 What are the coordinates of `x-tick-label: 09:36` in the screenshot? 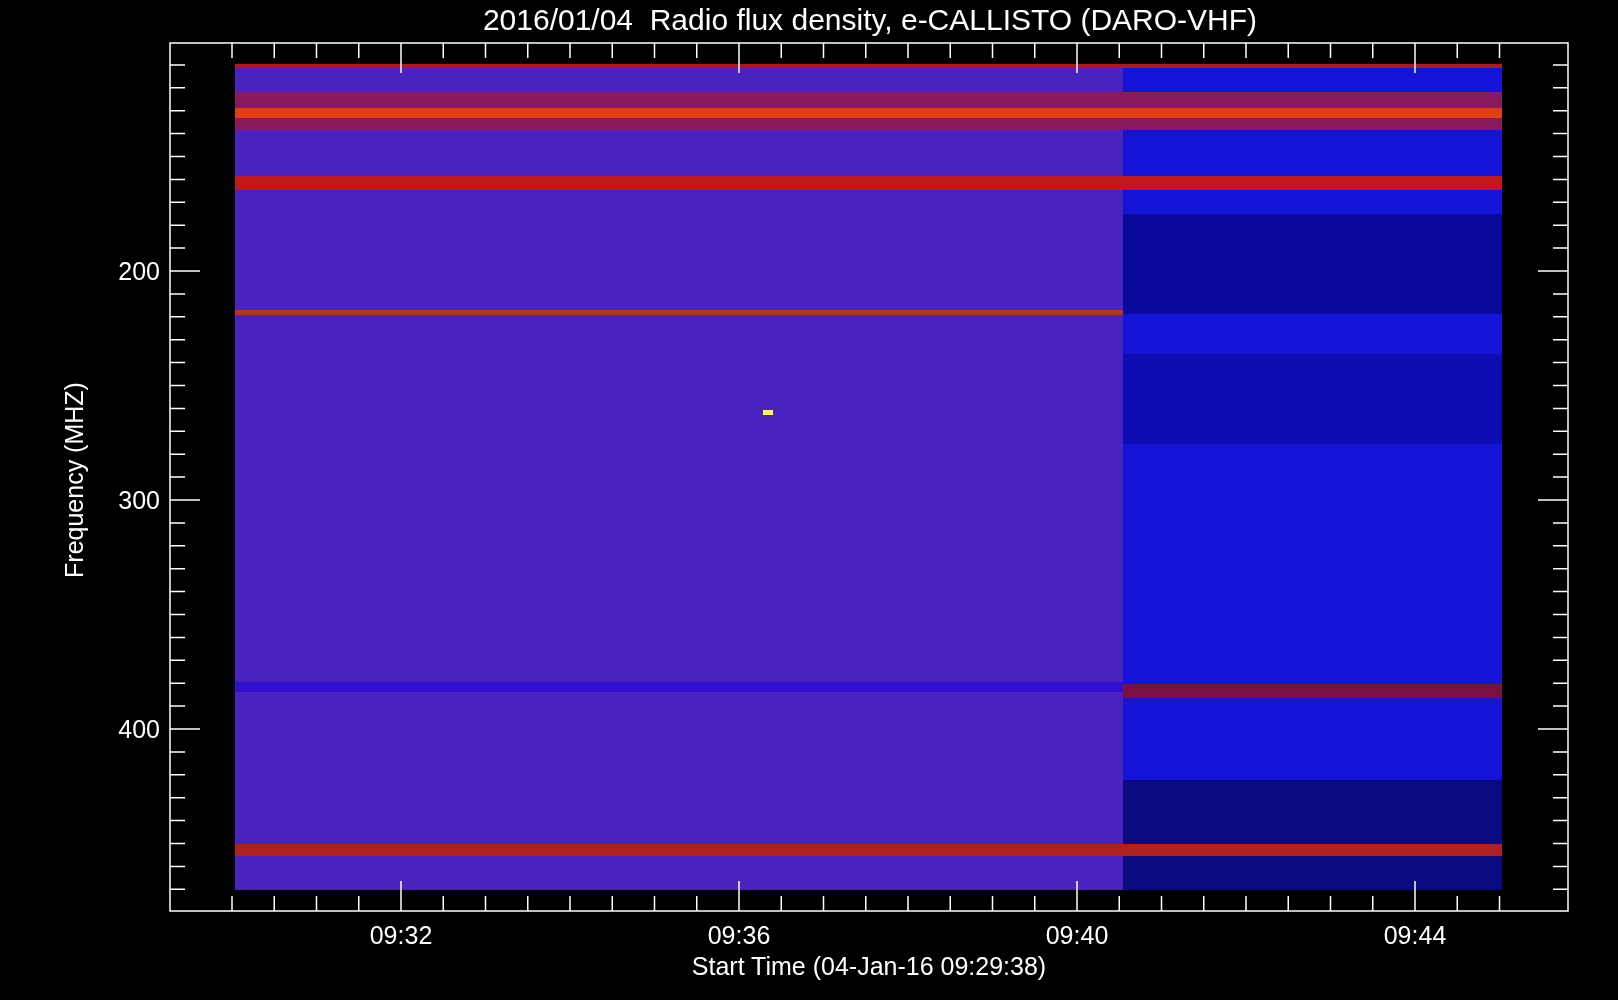 It's located at (739, 935).